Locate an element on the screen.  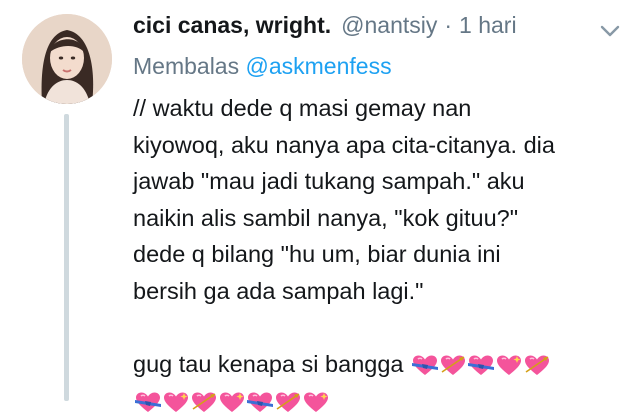
tweet-text-line: kiyowoq, aku nanya apa cita-citanya. dia is located at coordinates (344, 144).